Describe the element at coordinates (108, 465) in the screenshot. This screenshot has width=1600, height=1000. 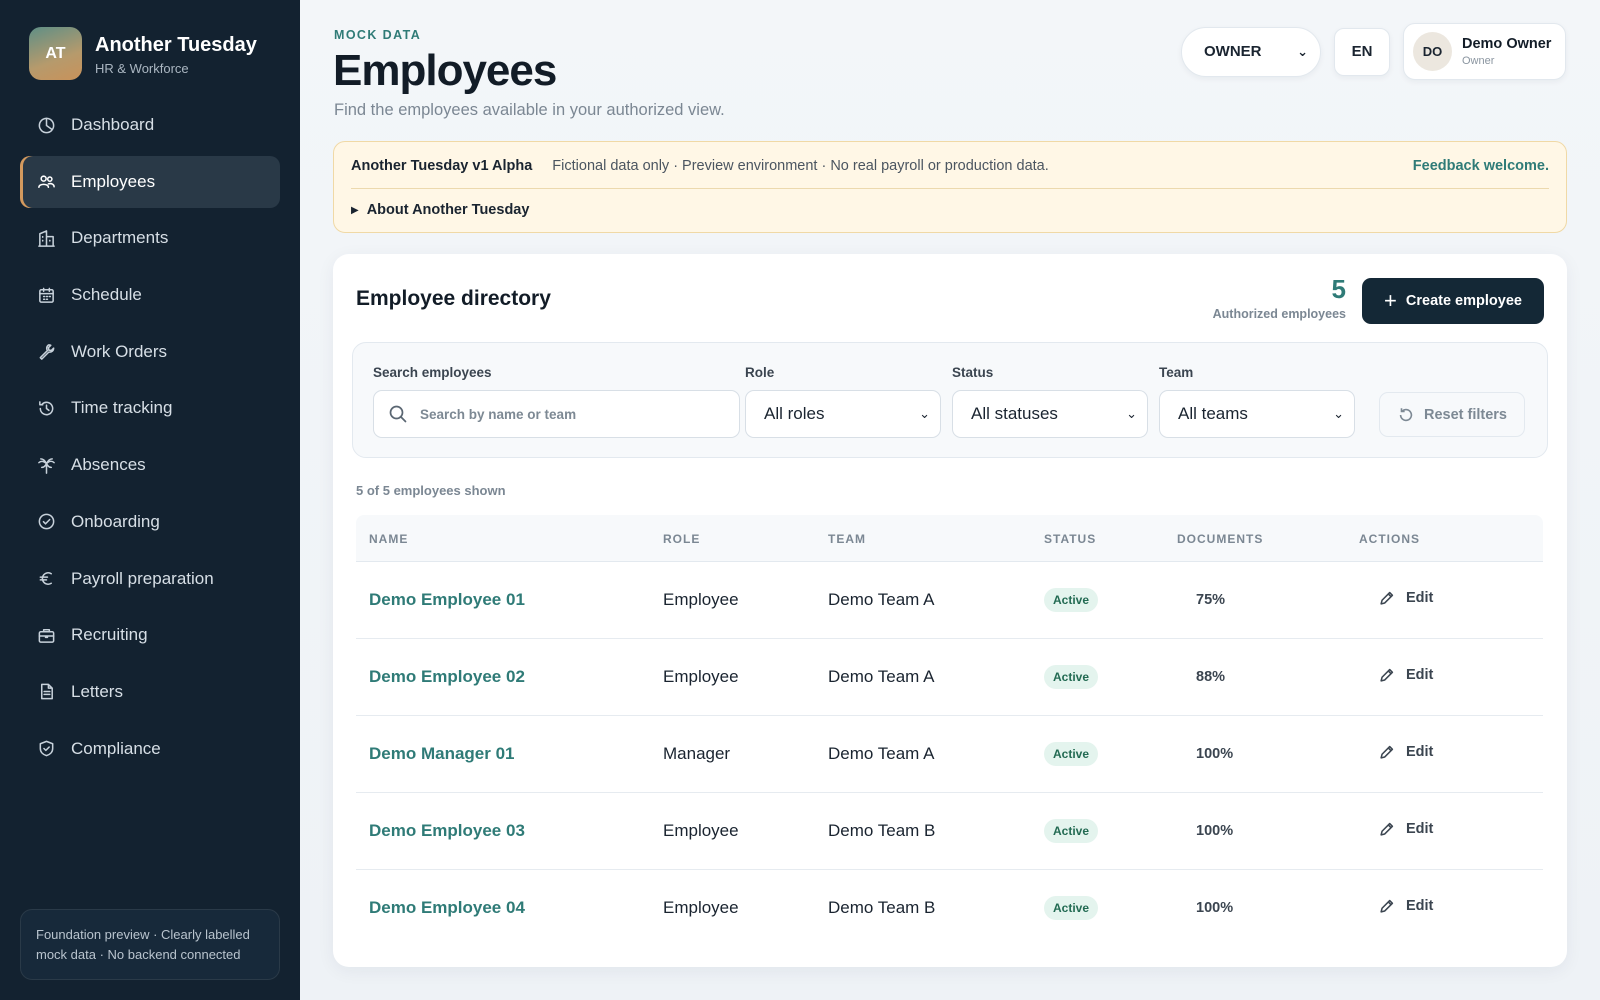
I see `sidebar-item-label: Absences` at that location.